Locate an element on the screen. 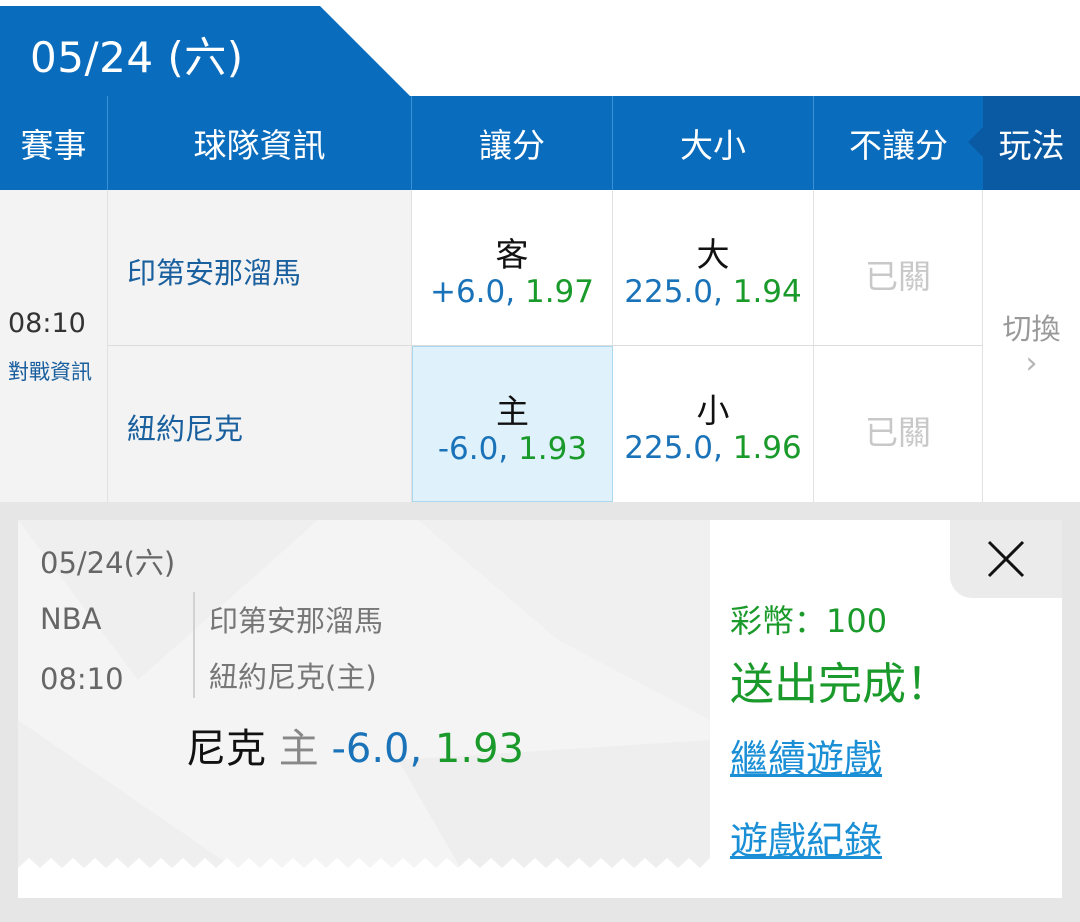  header-over-under: 大小 is located at coordinates (713, 143).